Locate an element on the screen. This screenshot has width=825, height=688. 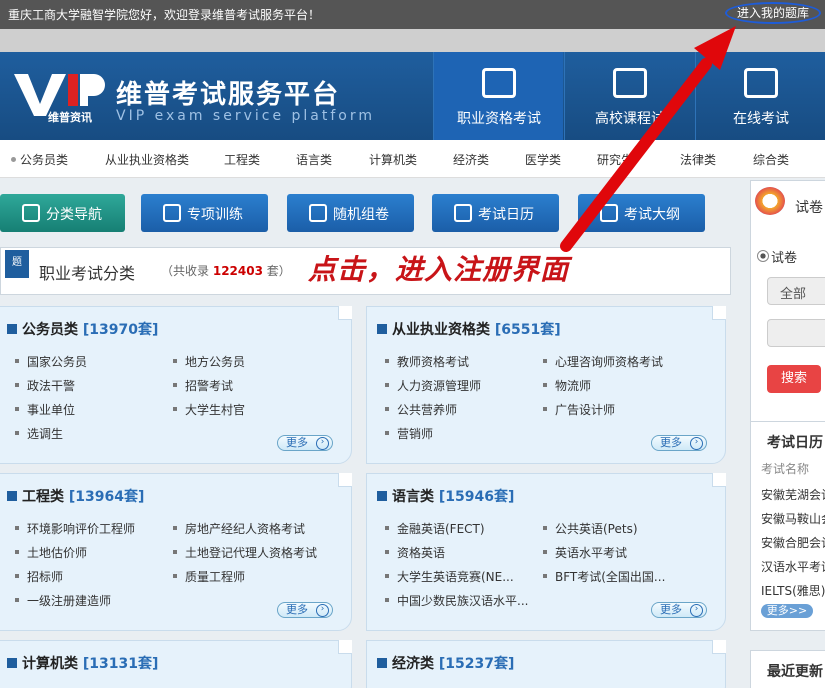
top-spacer is located at coordinates (412, 40).